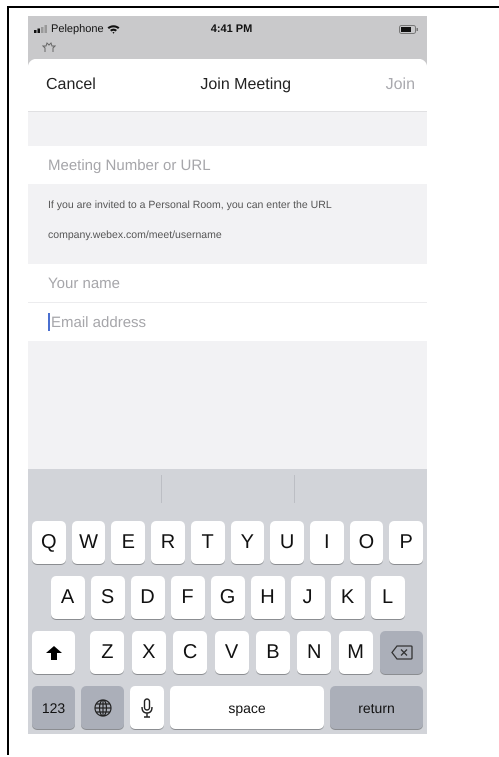 Image resolution: width=499 pixels, height=757 pixels. What do you see at coordinates (147, 597) in the screenshot?
I see `letter-key: D` at bounding box center [147, 597].